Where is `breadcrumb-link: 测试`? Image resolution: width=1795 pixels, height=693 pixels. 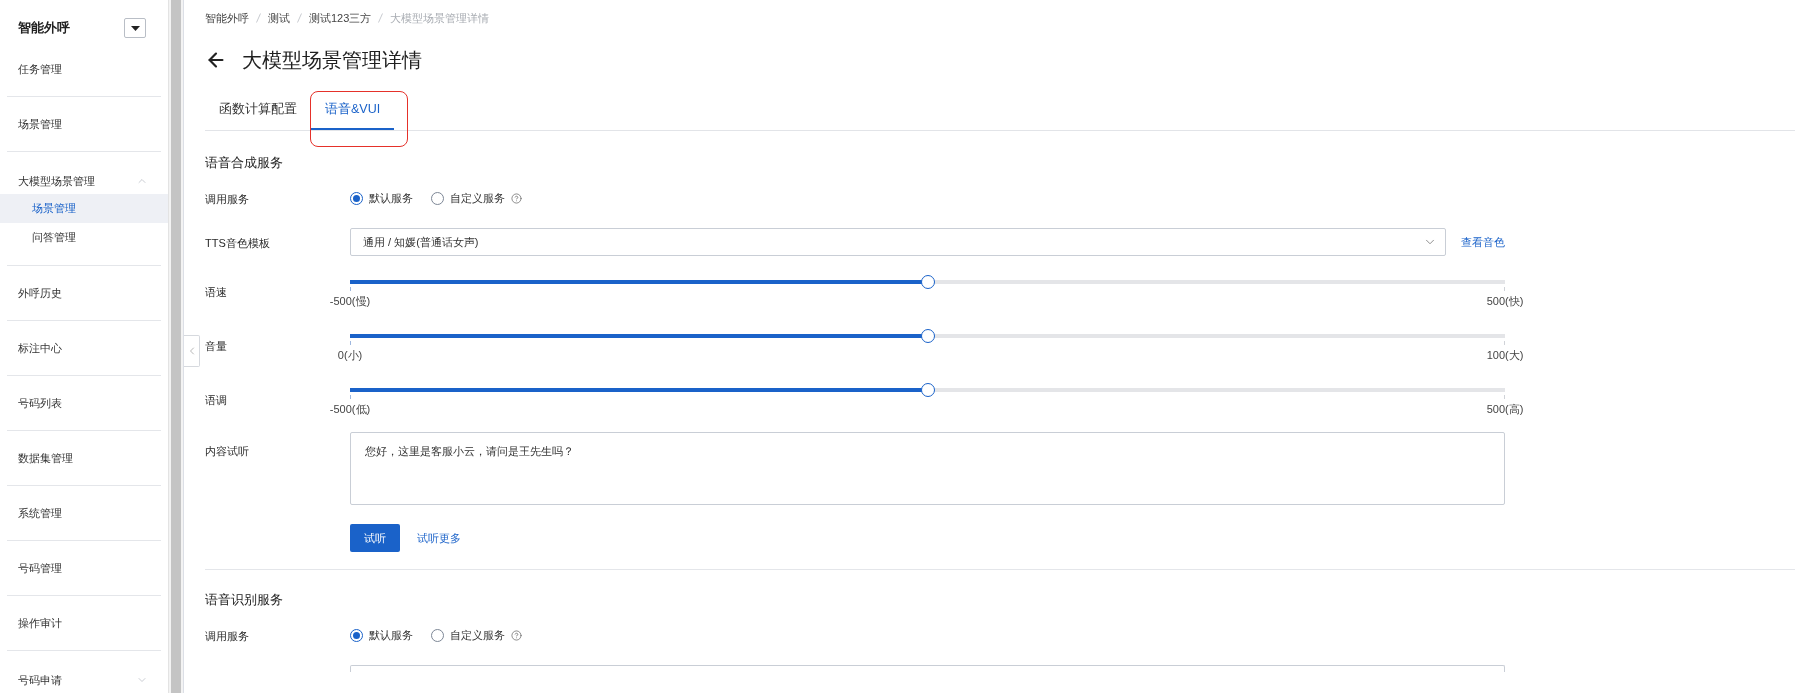 breadcrumb-link: 测试 is located at coordinates (279, 18).